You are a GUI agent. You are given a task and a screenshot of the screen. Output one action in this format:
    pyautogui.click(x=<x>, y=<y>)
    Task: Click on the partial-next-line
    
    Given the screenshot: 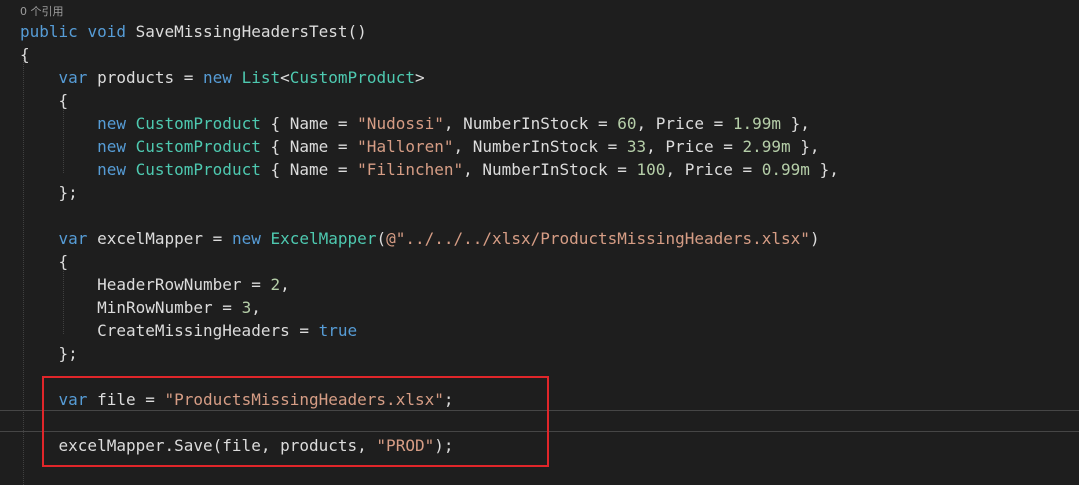 What is the action you would take?
    pyautogui.click(x=300, y=481)
    